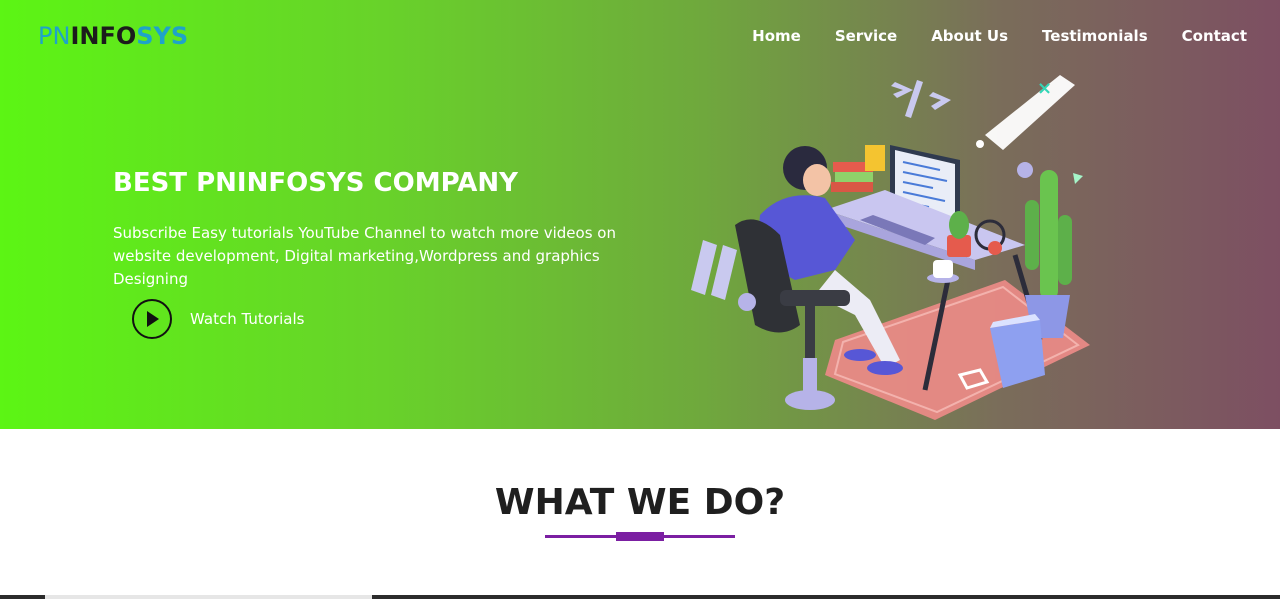 Image resolution: width=1280 pixels, height=599 pixels. Describe the element at coordinates (1095, 36) in the screenshot. I see `nav-testimonials: Testimonials` at that location.